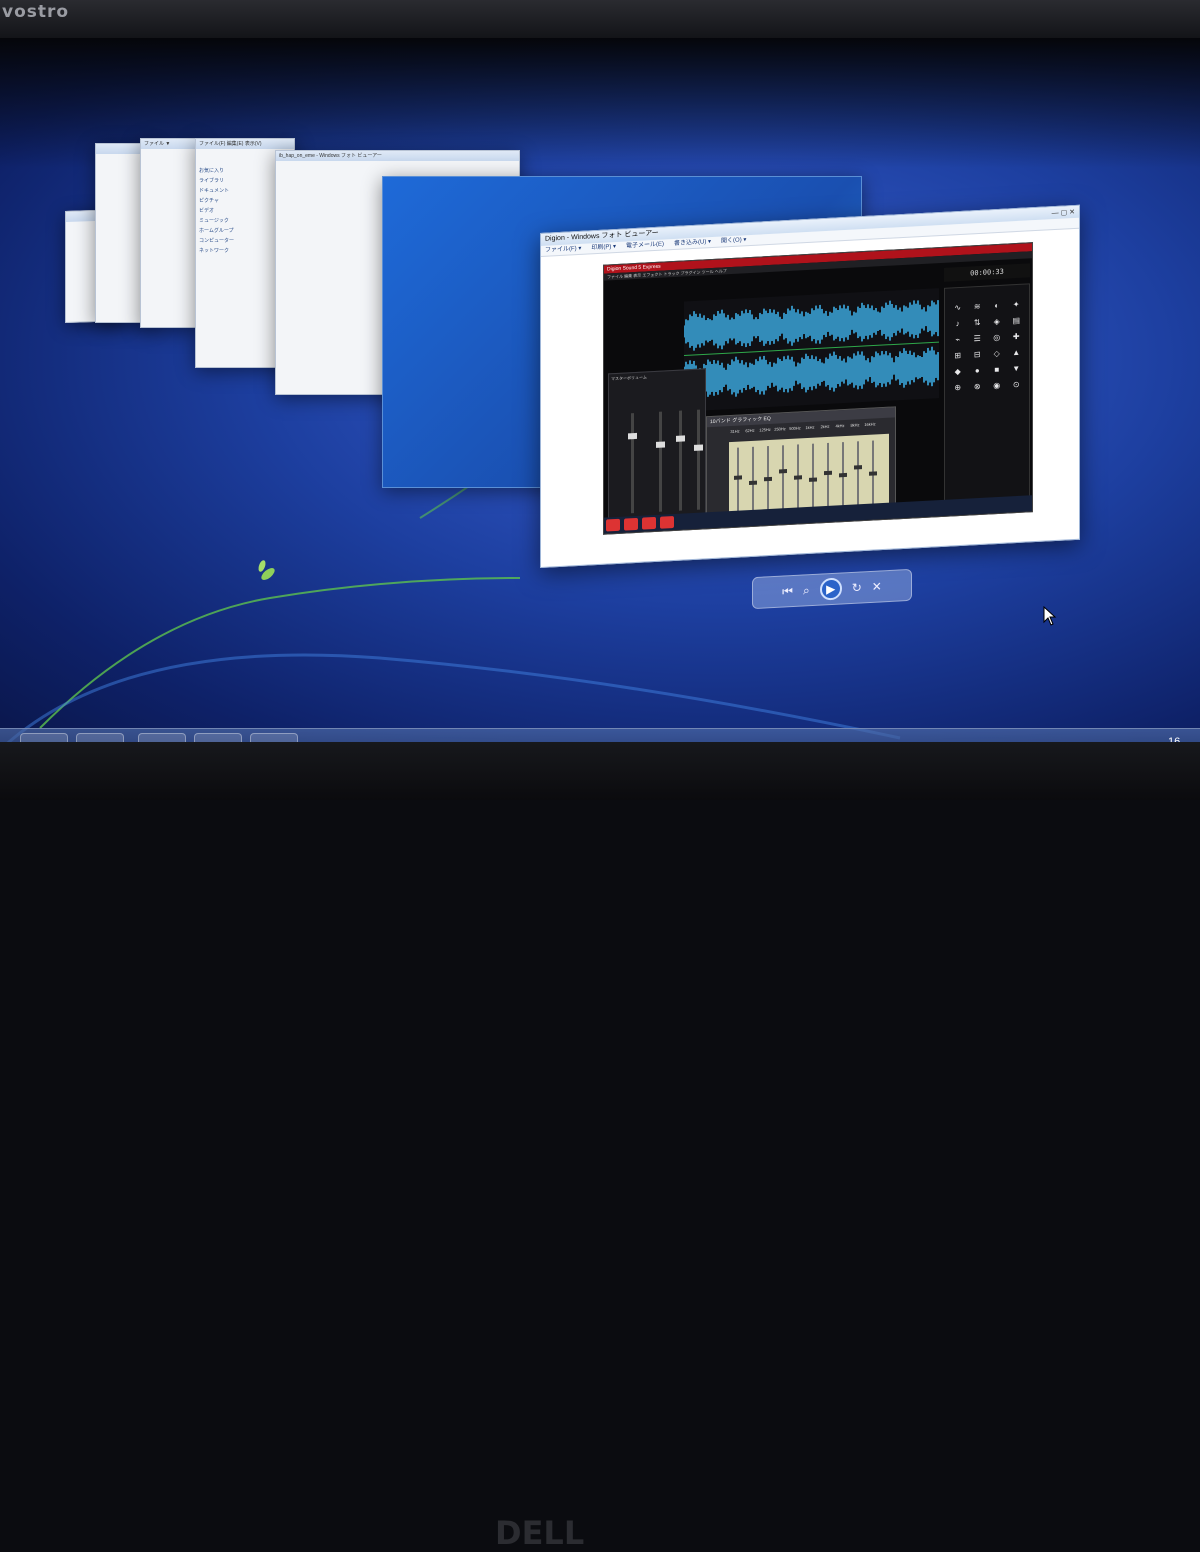 The width and height of the screenshot is (1200, 1552). What do you see at coordinates (977, 386) in the screenshot?
I see `effect-icon: ⊗` at bounding box center [977, 386].